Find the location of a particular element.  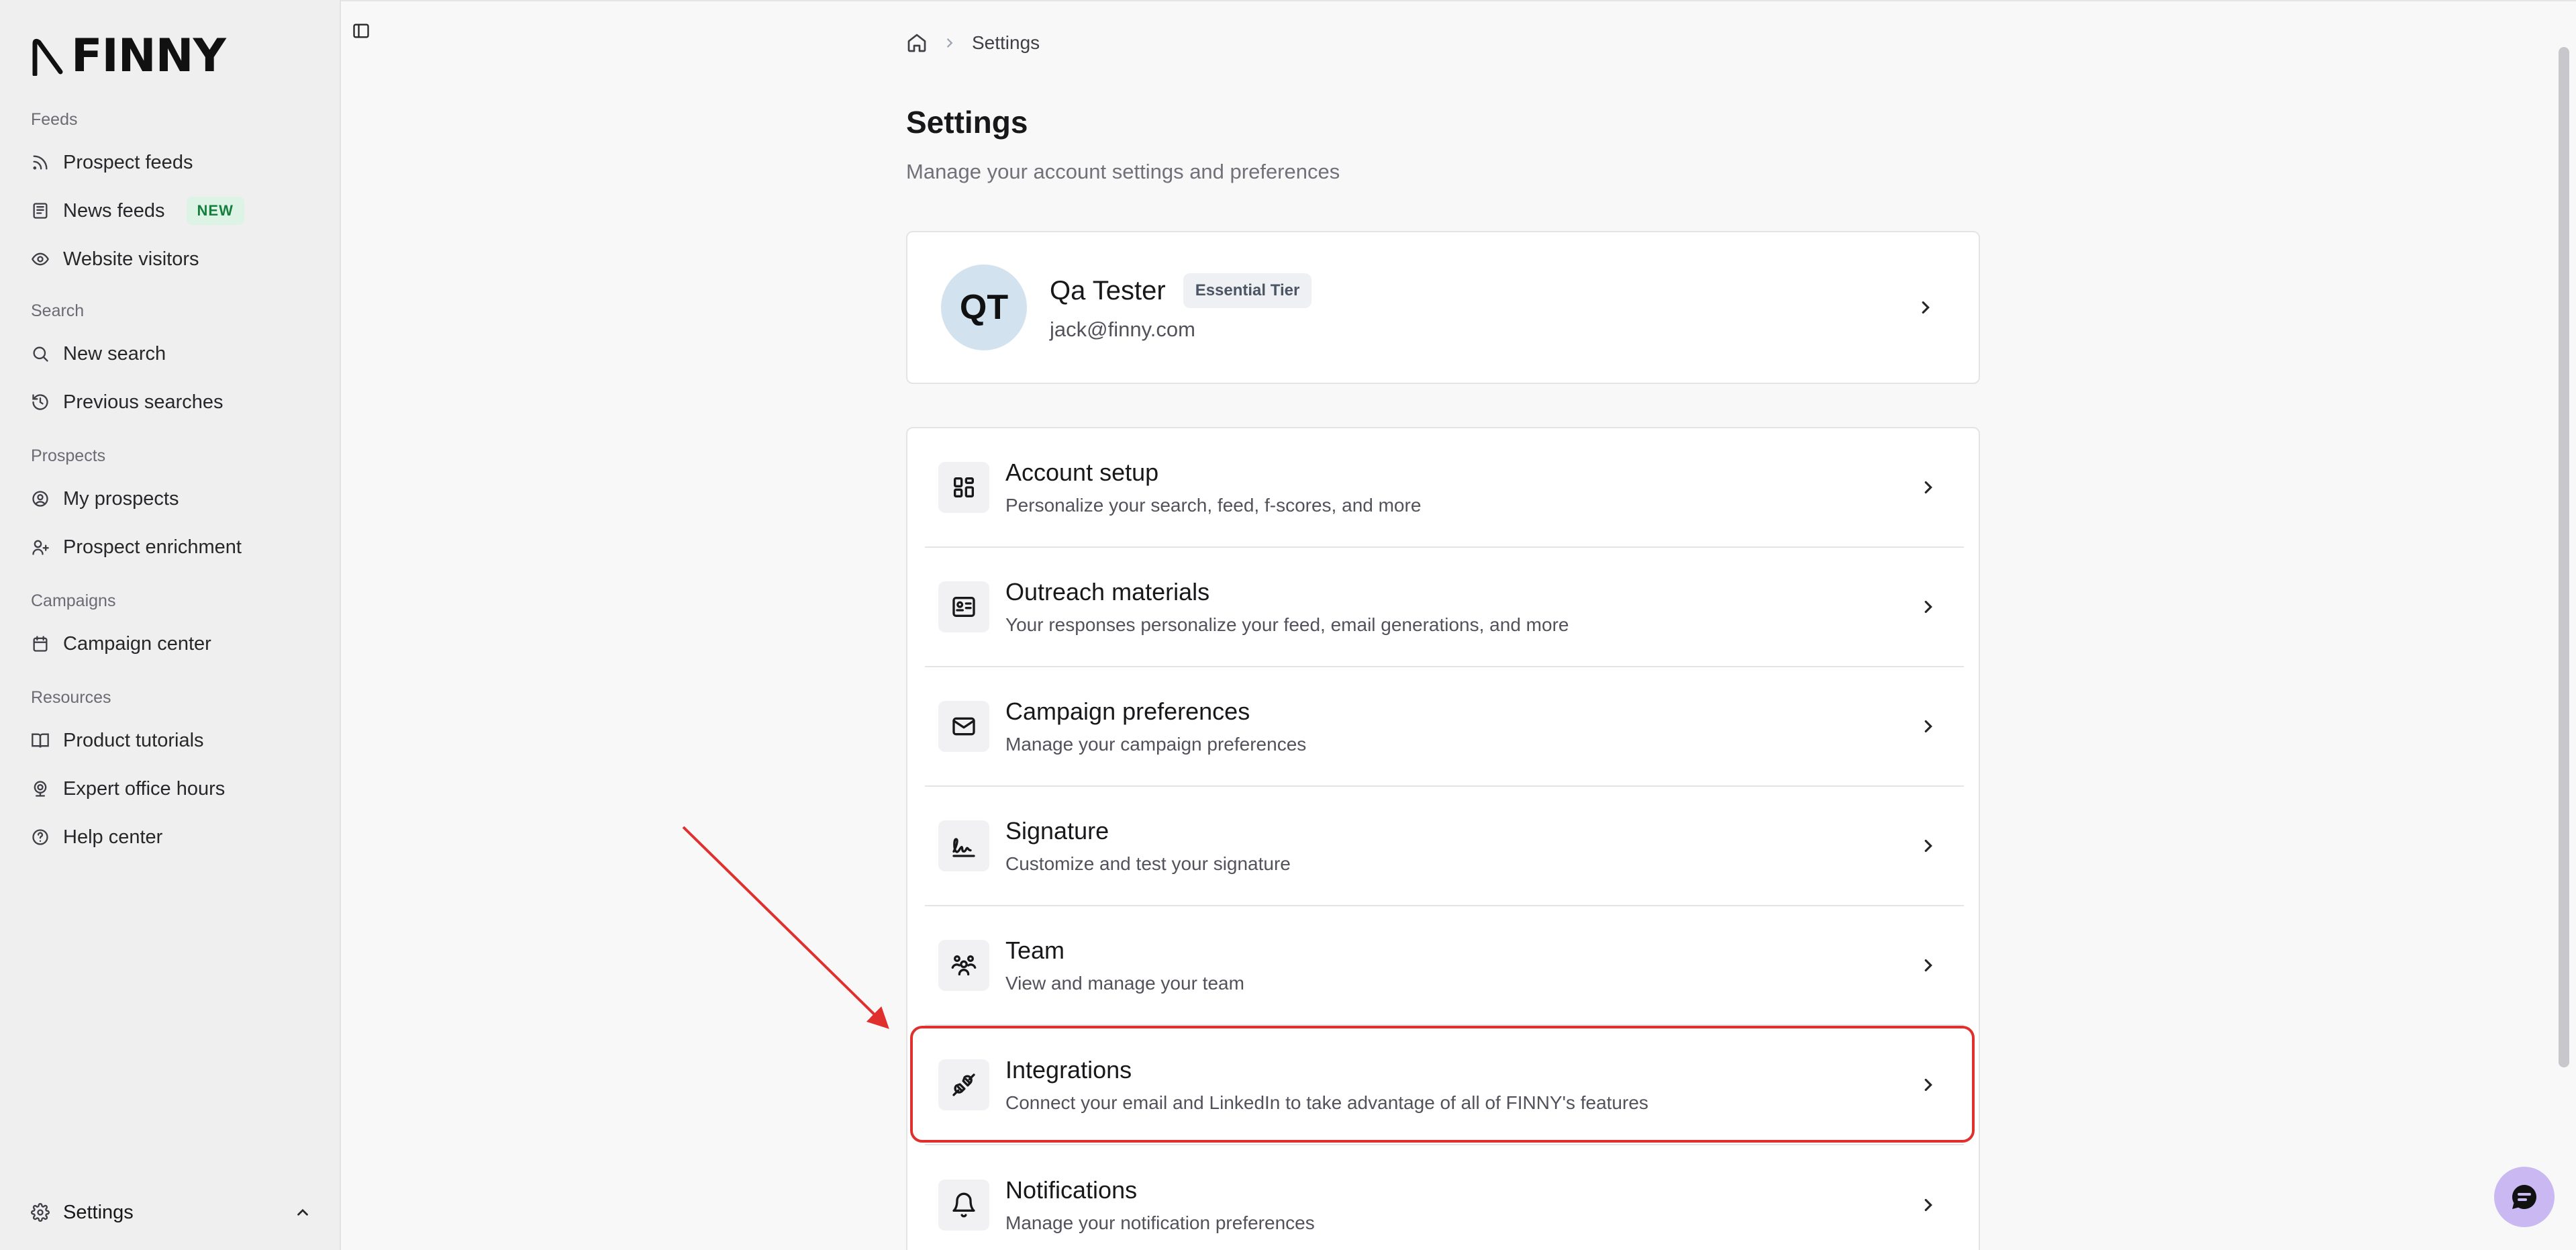

annotation-arrow is located at coordinates (785, 928).